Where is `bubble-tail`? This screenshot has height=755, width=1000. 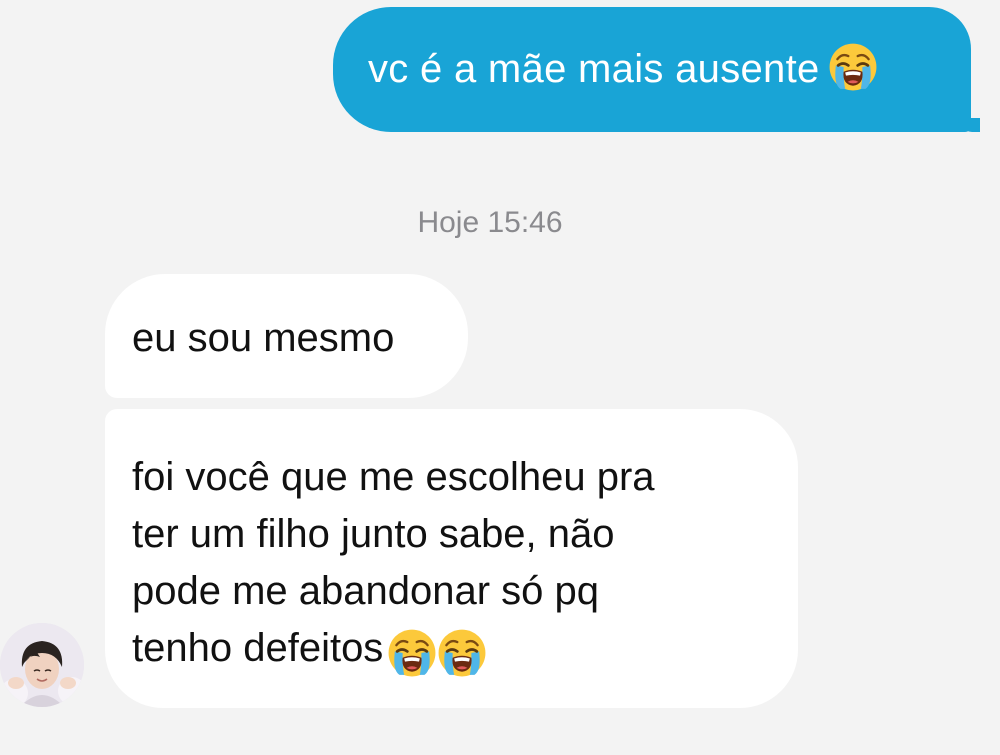 bubble-tail is located at coordinates (969, 125).